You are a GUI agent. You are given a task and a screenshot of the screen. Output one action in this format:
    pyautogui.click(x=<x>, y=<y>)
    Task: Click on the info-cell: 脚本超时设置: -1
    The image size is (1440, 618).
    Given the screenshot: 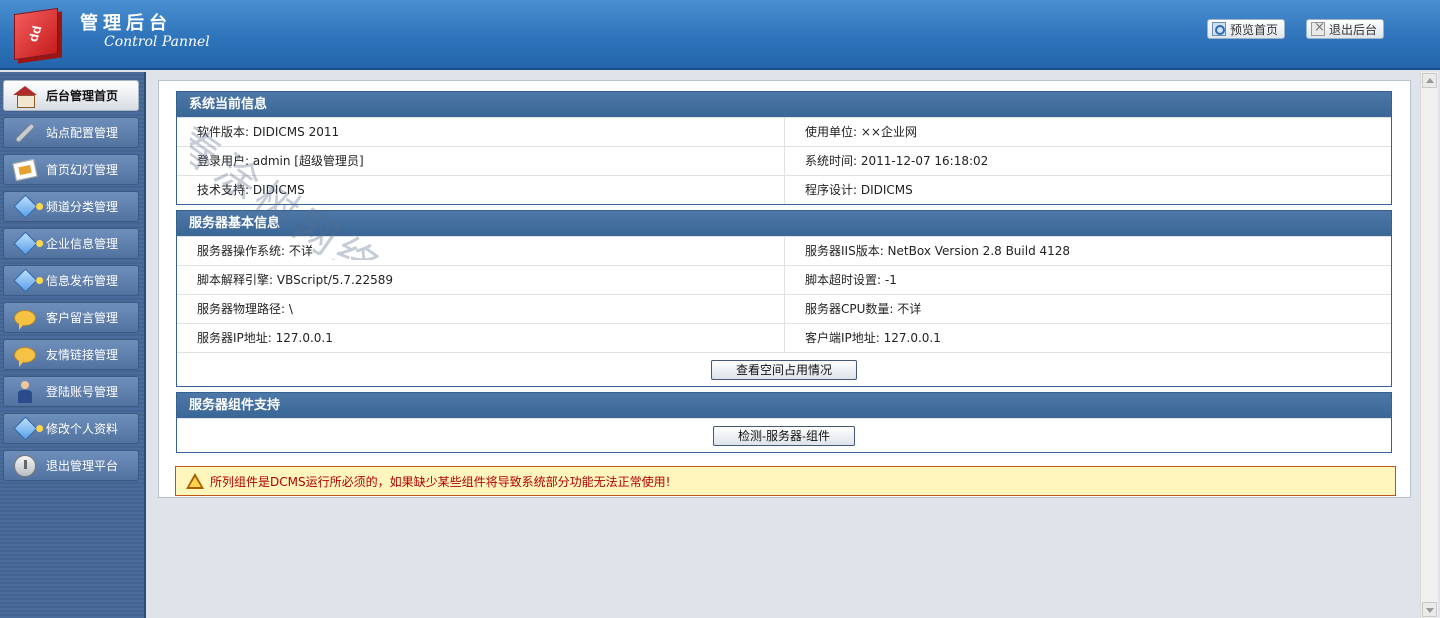 What is the action you would take?
    pyautogui.click(x=1087, y=280)
    